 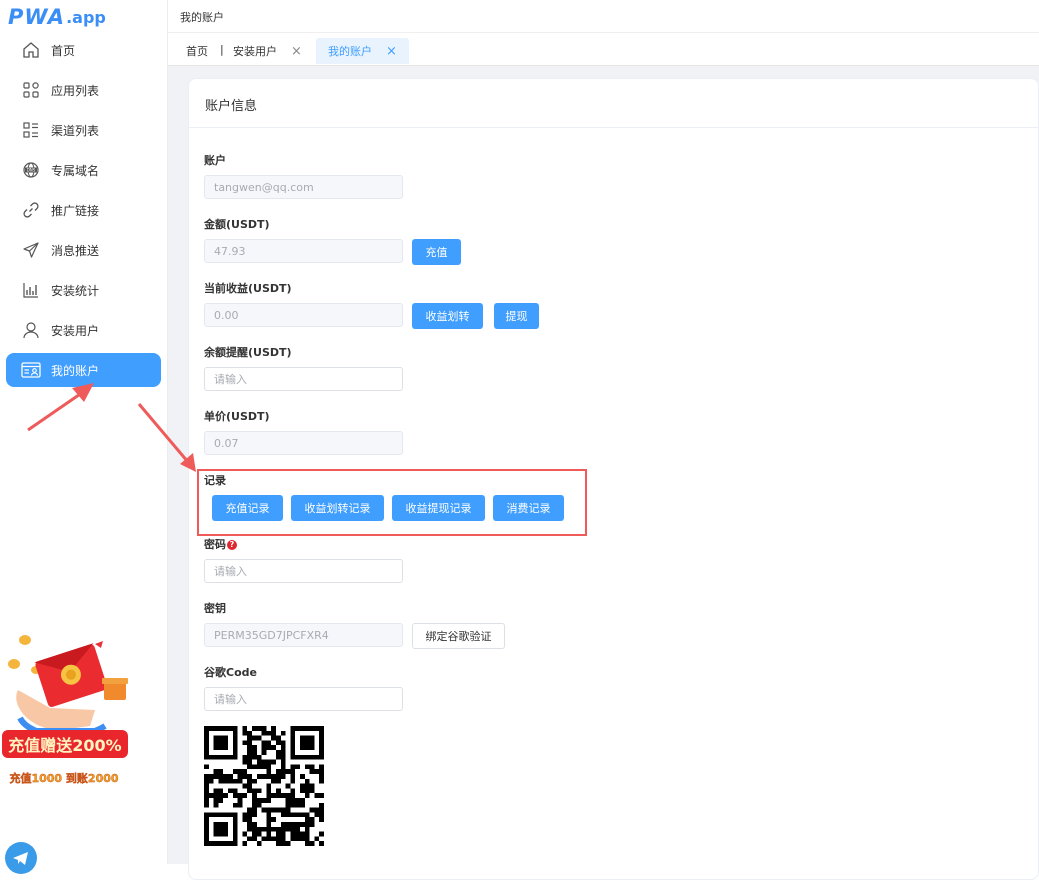 What do you see at coordinates (75, 210) in the screenshot?
I see `sidebar-item-label: 推广链接` at bounding box center [75, 210].